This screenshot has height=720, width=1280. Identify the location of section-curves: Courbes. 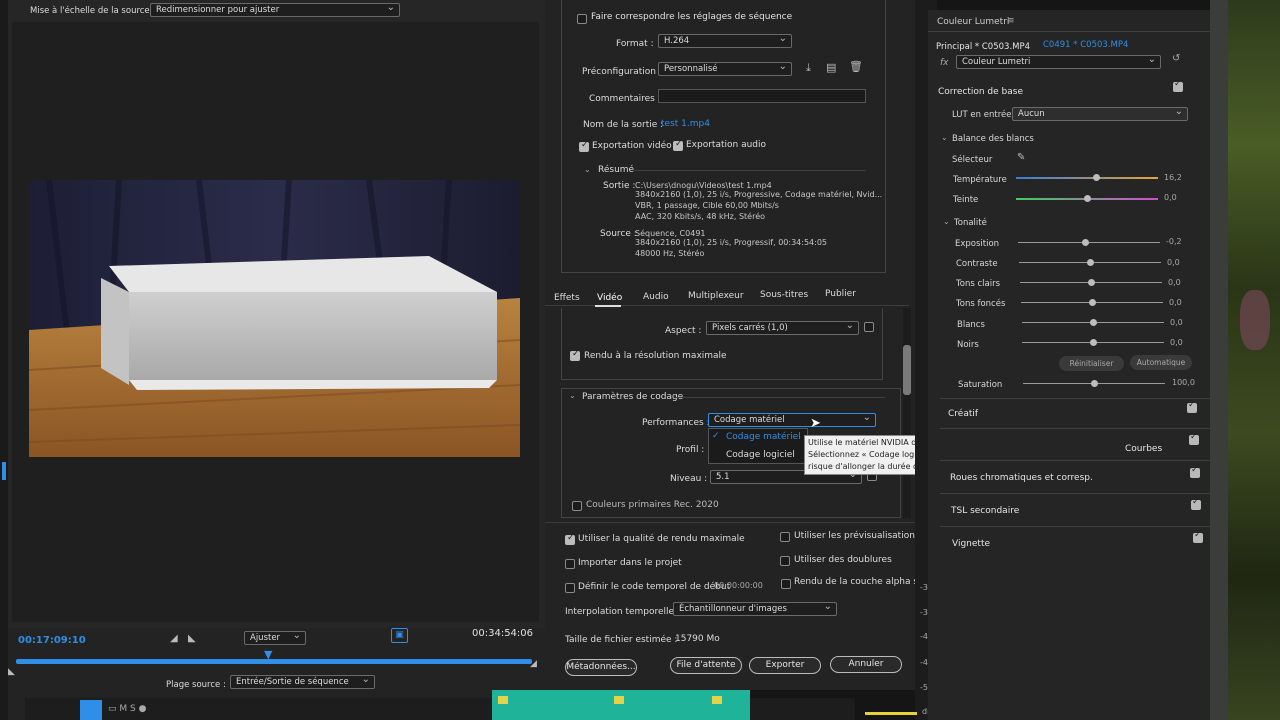
(1143, 449).